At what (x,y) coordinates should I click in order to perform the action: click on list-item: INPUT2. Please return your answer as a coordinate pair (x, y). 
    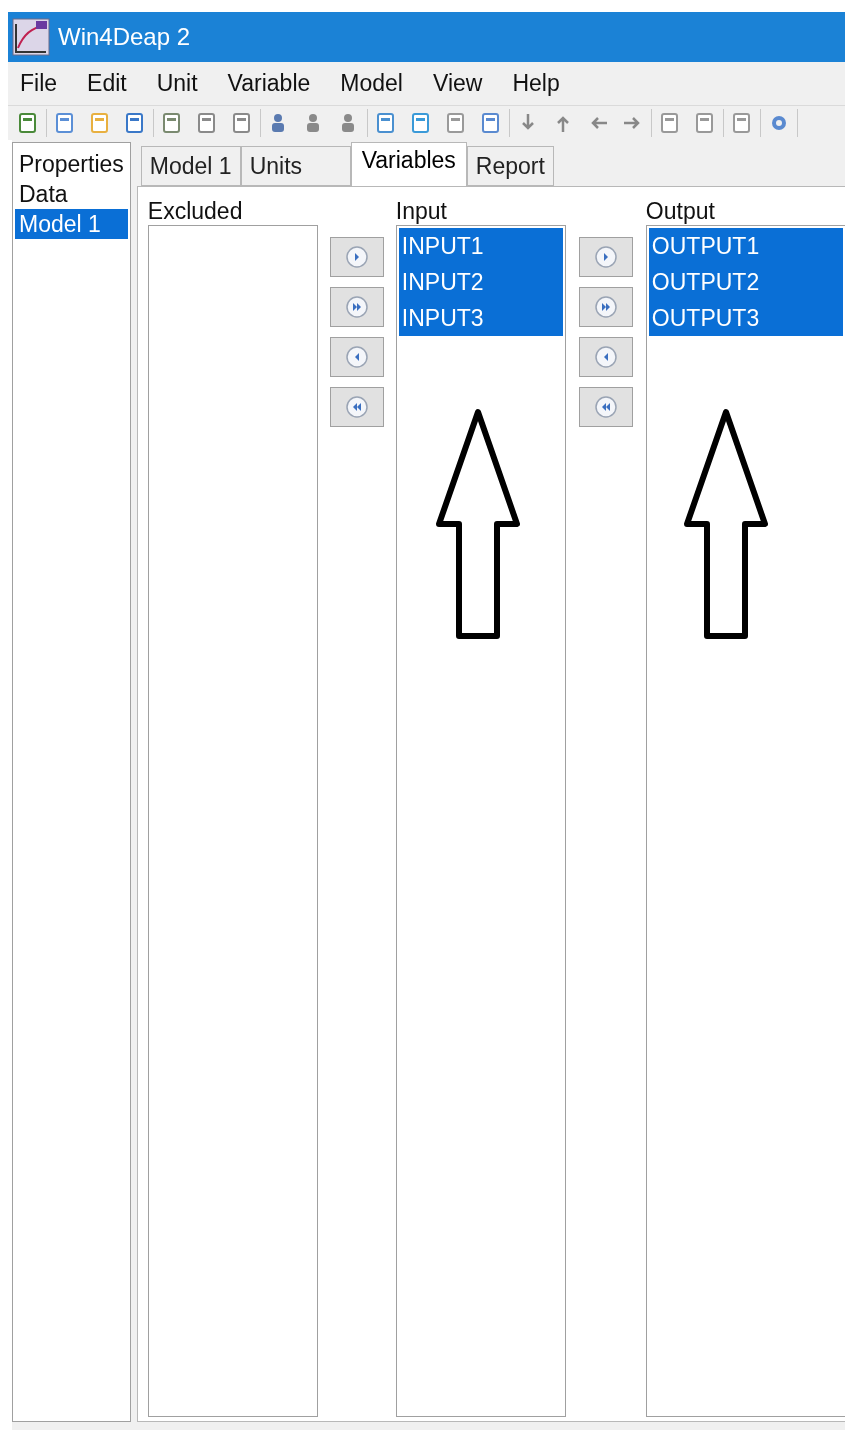
    Looking at the image, I should click on (480, 282).